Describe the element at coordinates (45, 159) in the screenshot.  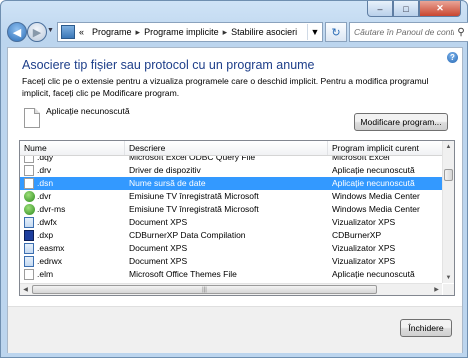
I see `cell-name: .dqy` at that location.